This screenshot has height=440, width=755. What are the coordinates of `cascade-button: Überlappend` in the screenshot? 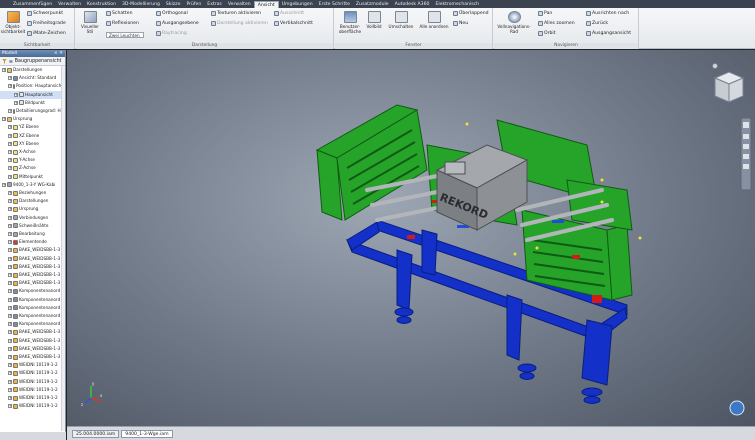 It's located at (471, 13).